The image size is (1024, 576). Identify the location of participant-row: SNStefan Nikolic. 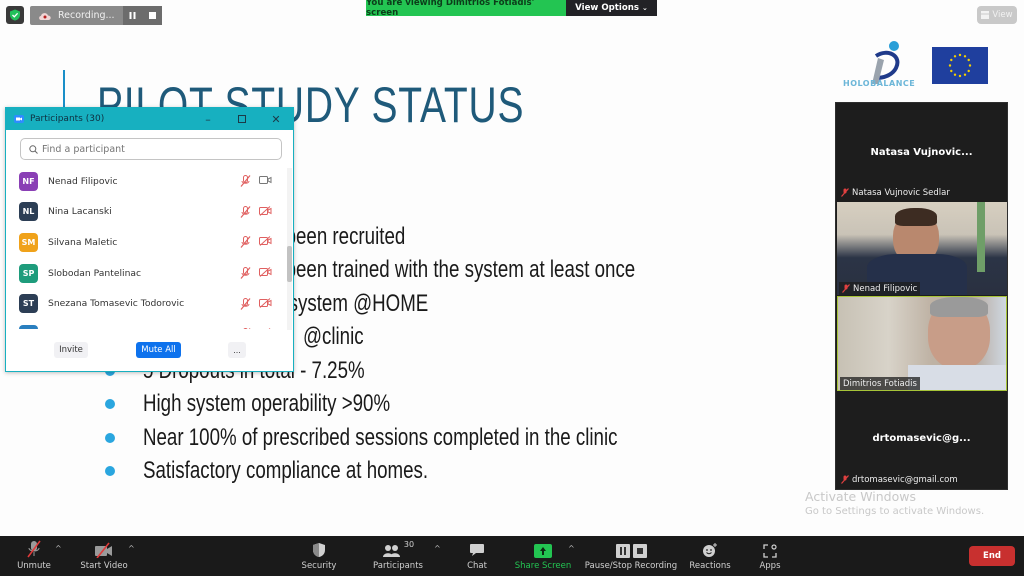
(146, 324).